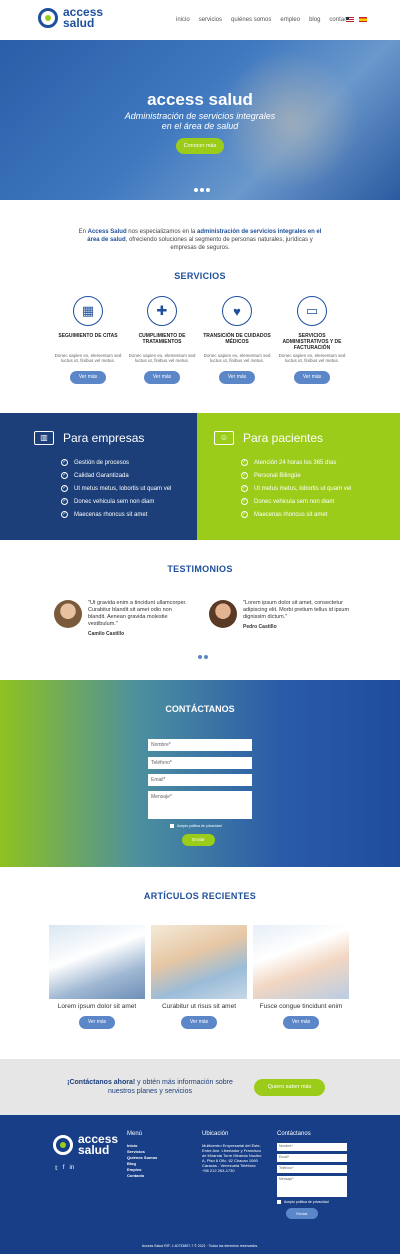 This screenshot has height=1254, width=400. I want to click on list-item: ✓ Calidad Garantizada, so click(116, 475).